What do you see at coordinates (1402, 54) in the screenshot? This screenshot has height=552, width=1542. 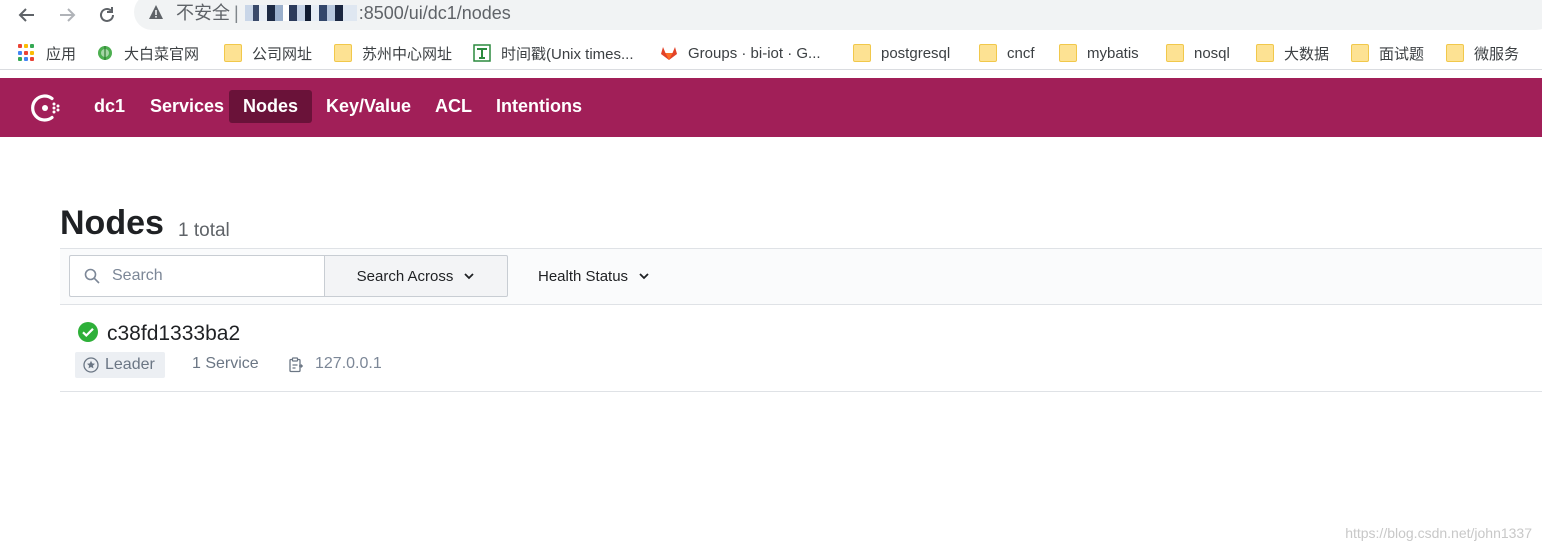 I see `bookmark-label: 面试题` at bounding box center [1402, 54].